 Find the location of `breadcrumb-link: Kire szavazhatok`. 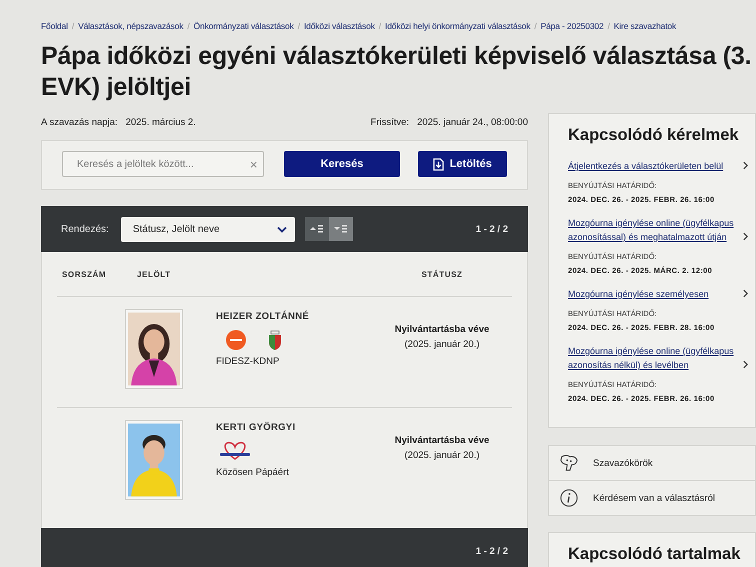

breadcrumb-link: Kire szavazhatok is located at coordinates (645, 26).